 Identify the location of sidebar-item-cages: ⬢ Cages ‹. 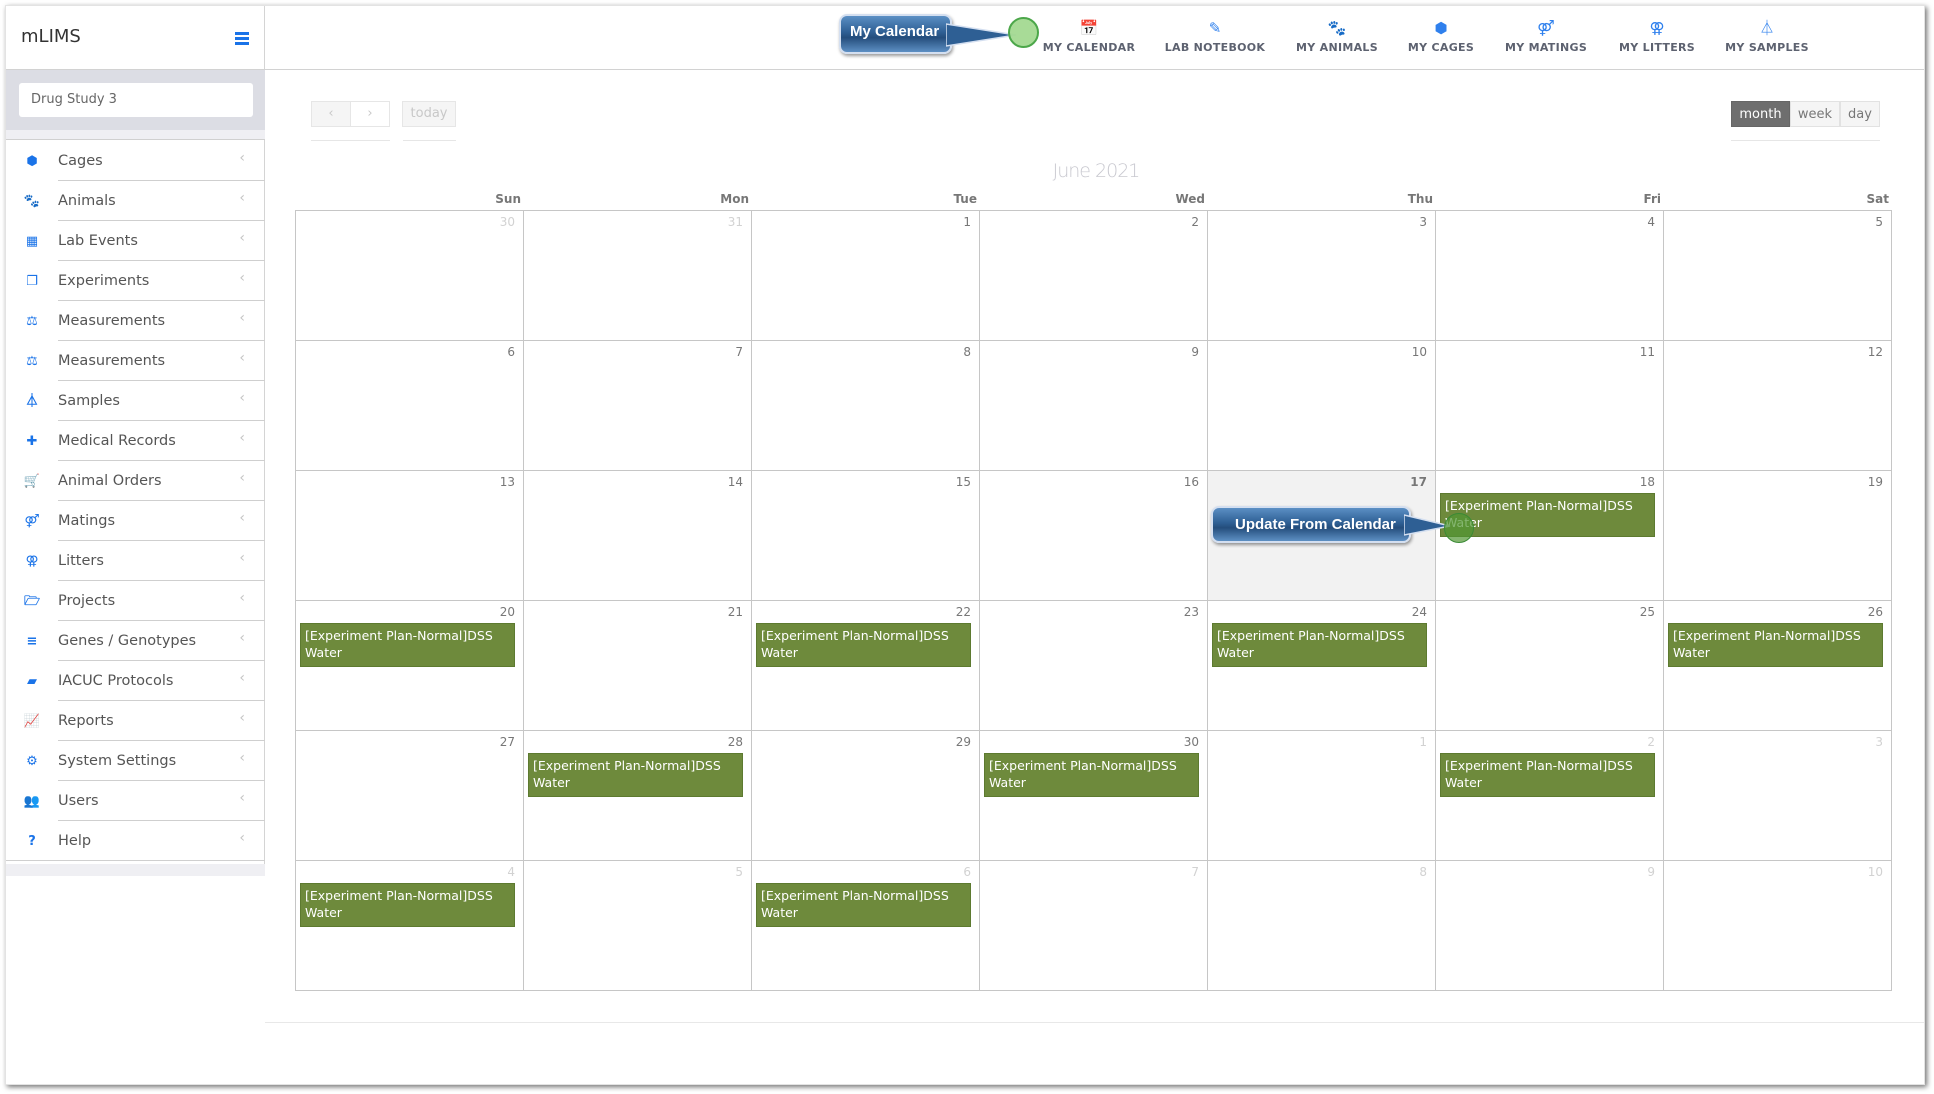
(135, 161).